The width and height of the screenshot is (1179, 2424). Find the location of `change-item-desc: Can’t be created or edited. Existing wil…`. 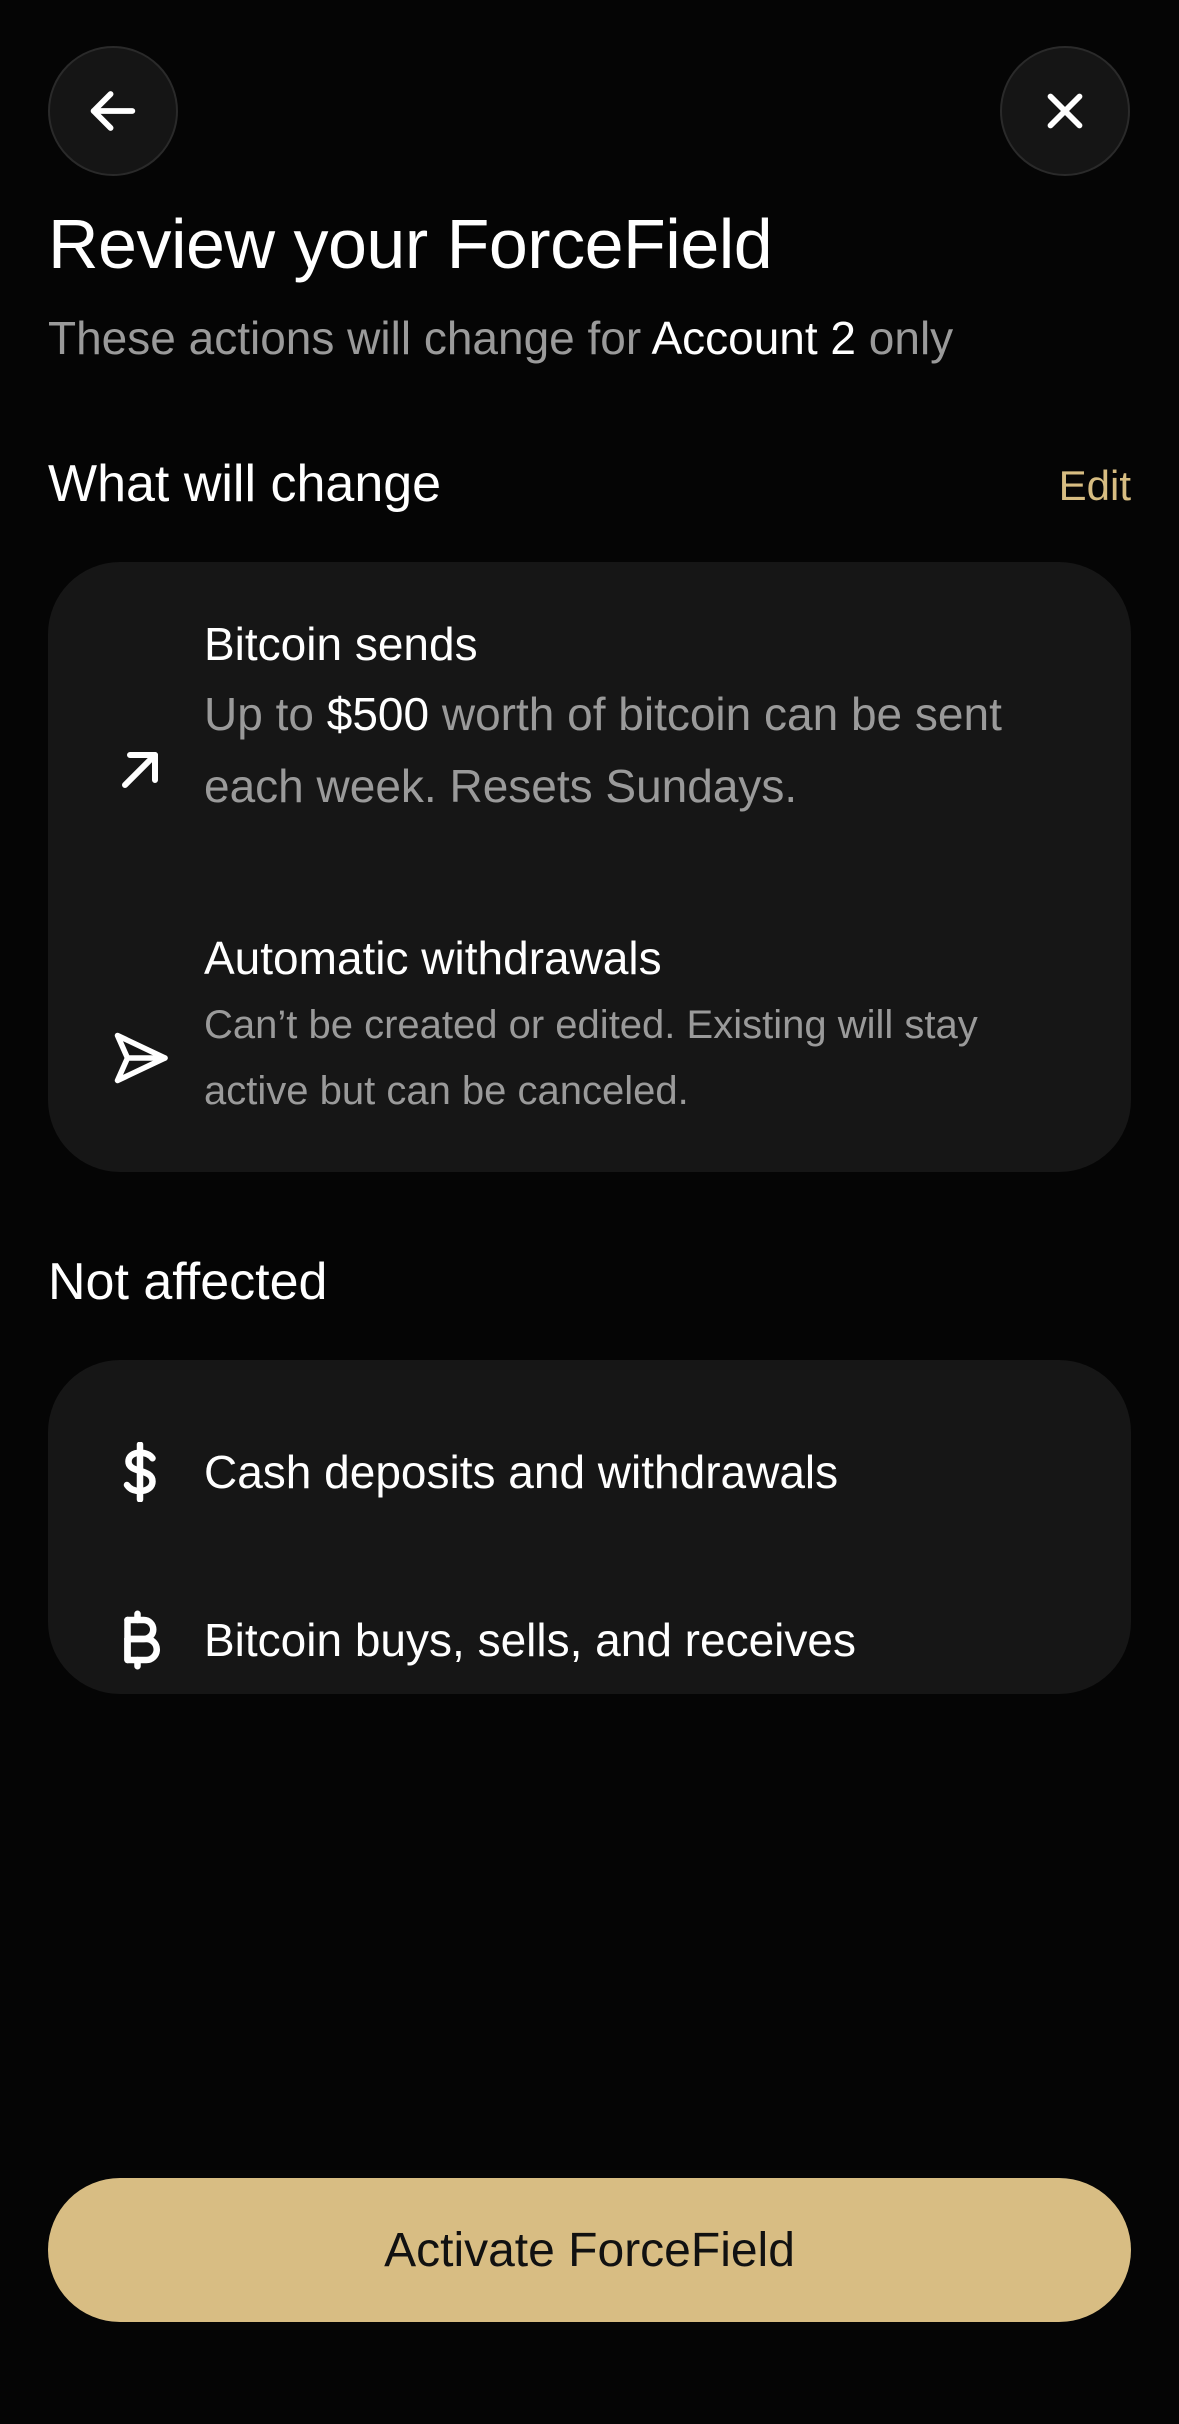

change-item-desc: Can’t be created or edited. Existing wil… is located at coordinates (591, 1058).